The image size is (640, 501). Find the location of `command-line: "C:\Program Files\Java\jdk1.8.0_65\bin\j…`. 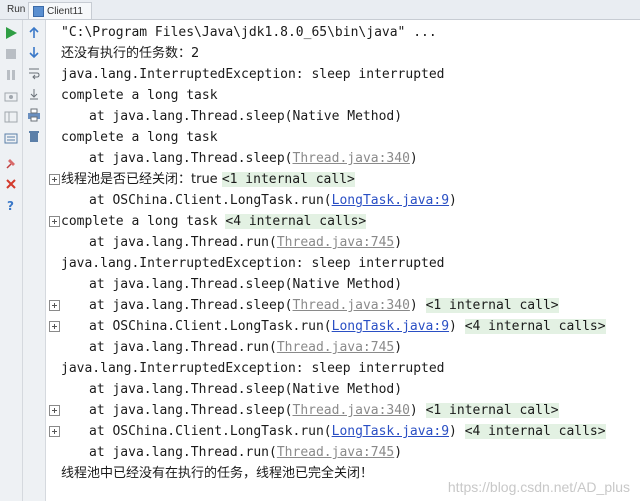

command-line: "C:\Program Files\Java\jdk1.8.0_65\bin\j… is located at coordinates (241, 32).